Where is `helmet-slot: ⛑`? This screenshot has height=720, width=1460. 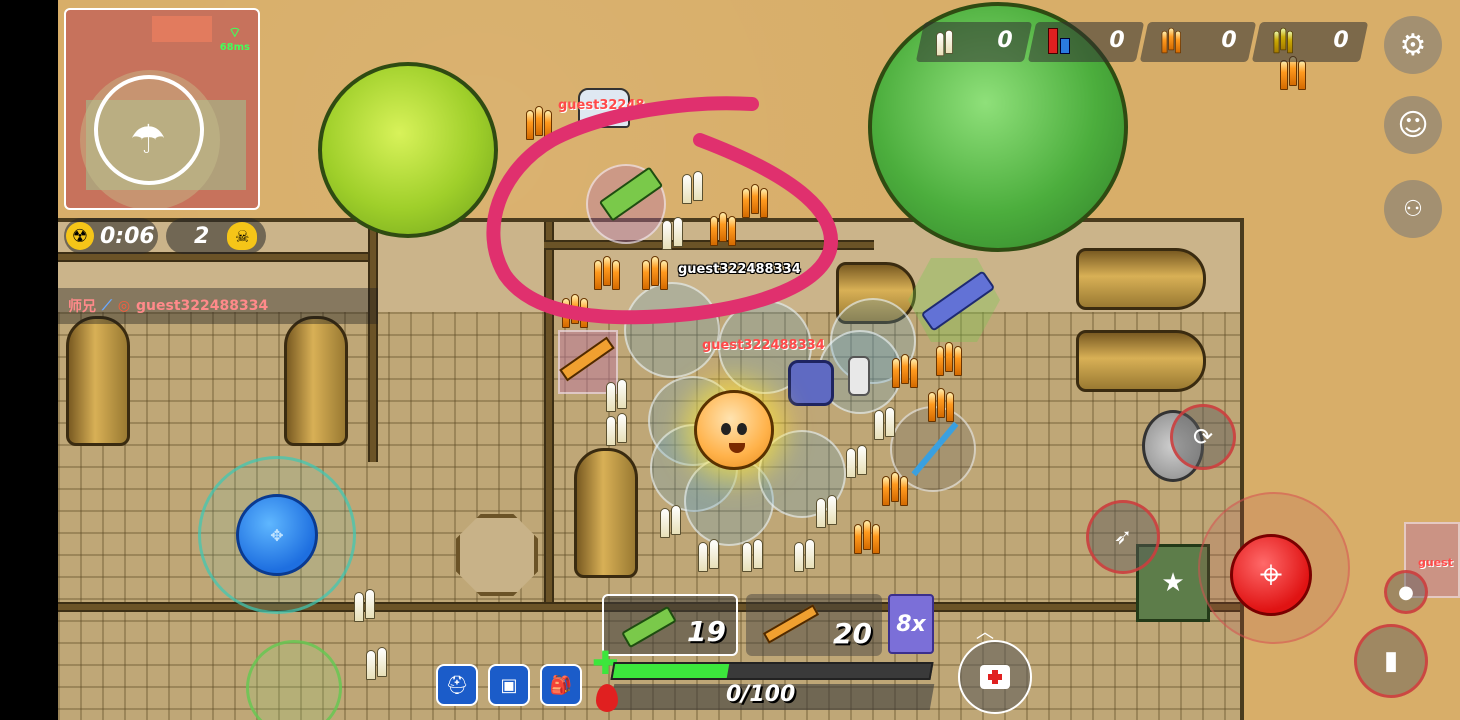 helmet-slot: ⛑ is located at coordinates (457, 685).